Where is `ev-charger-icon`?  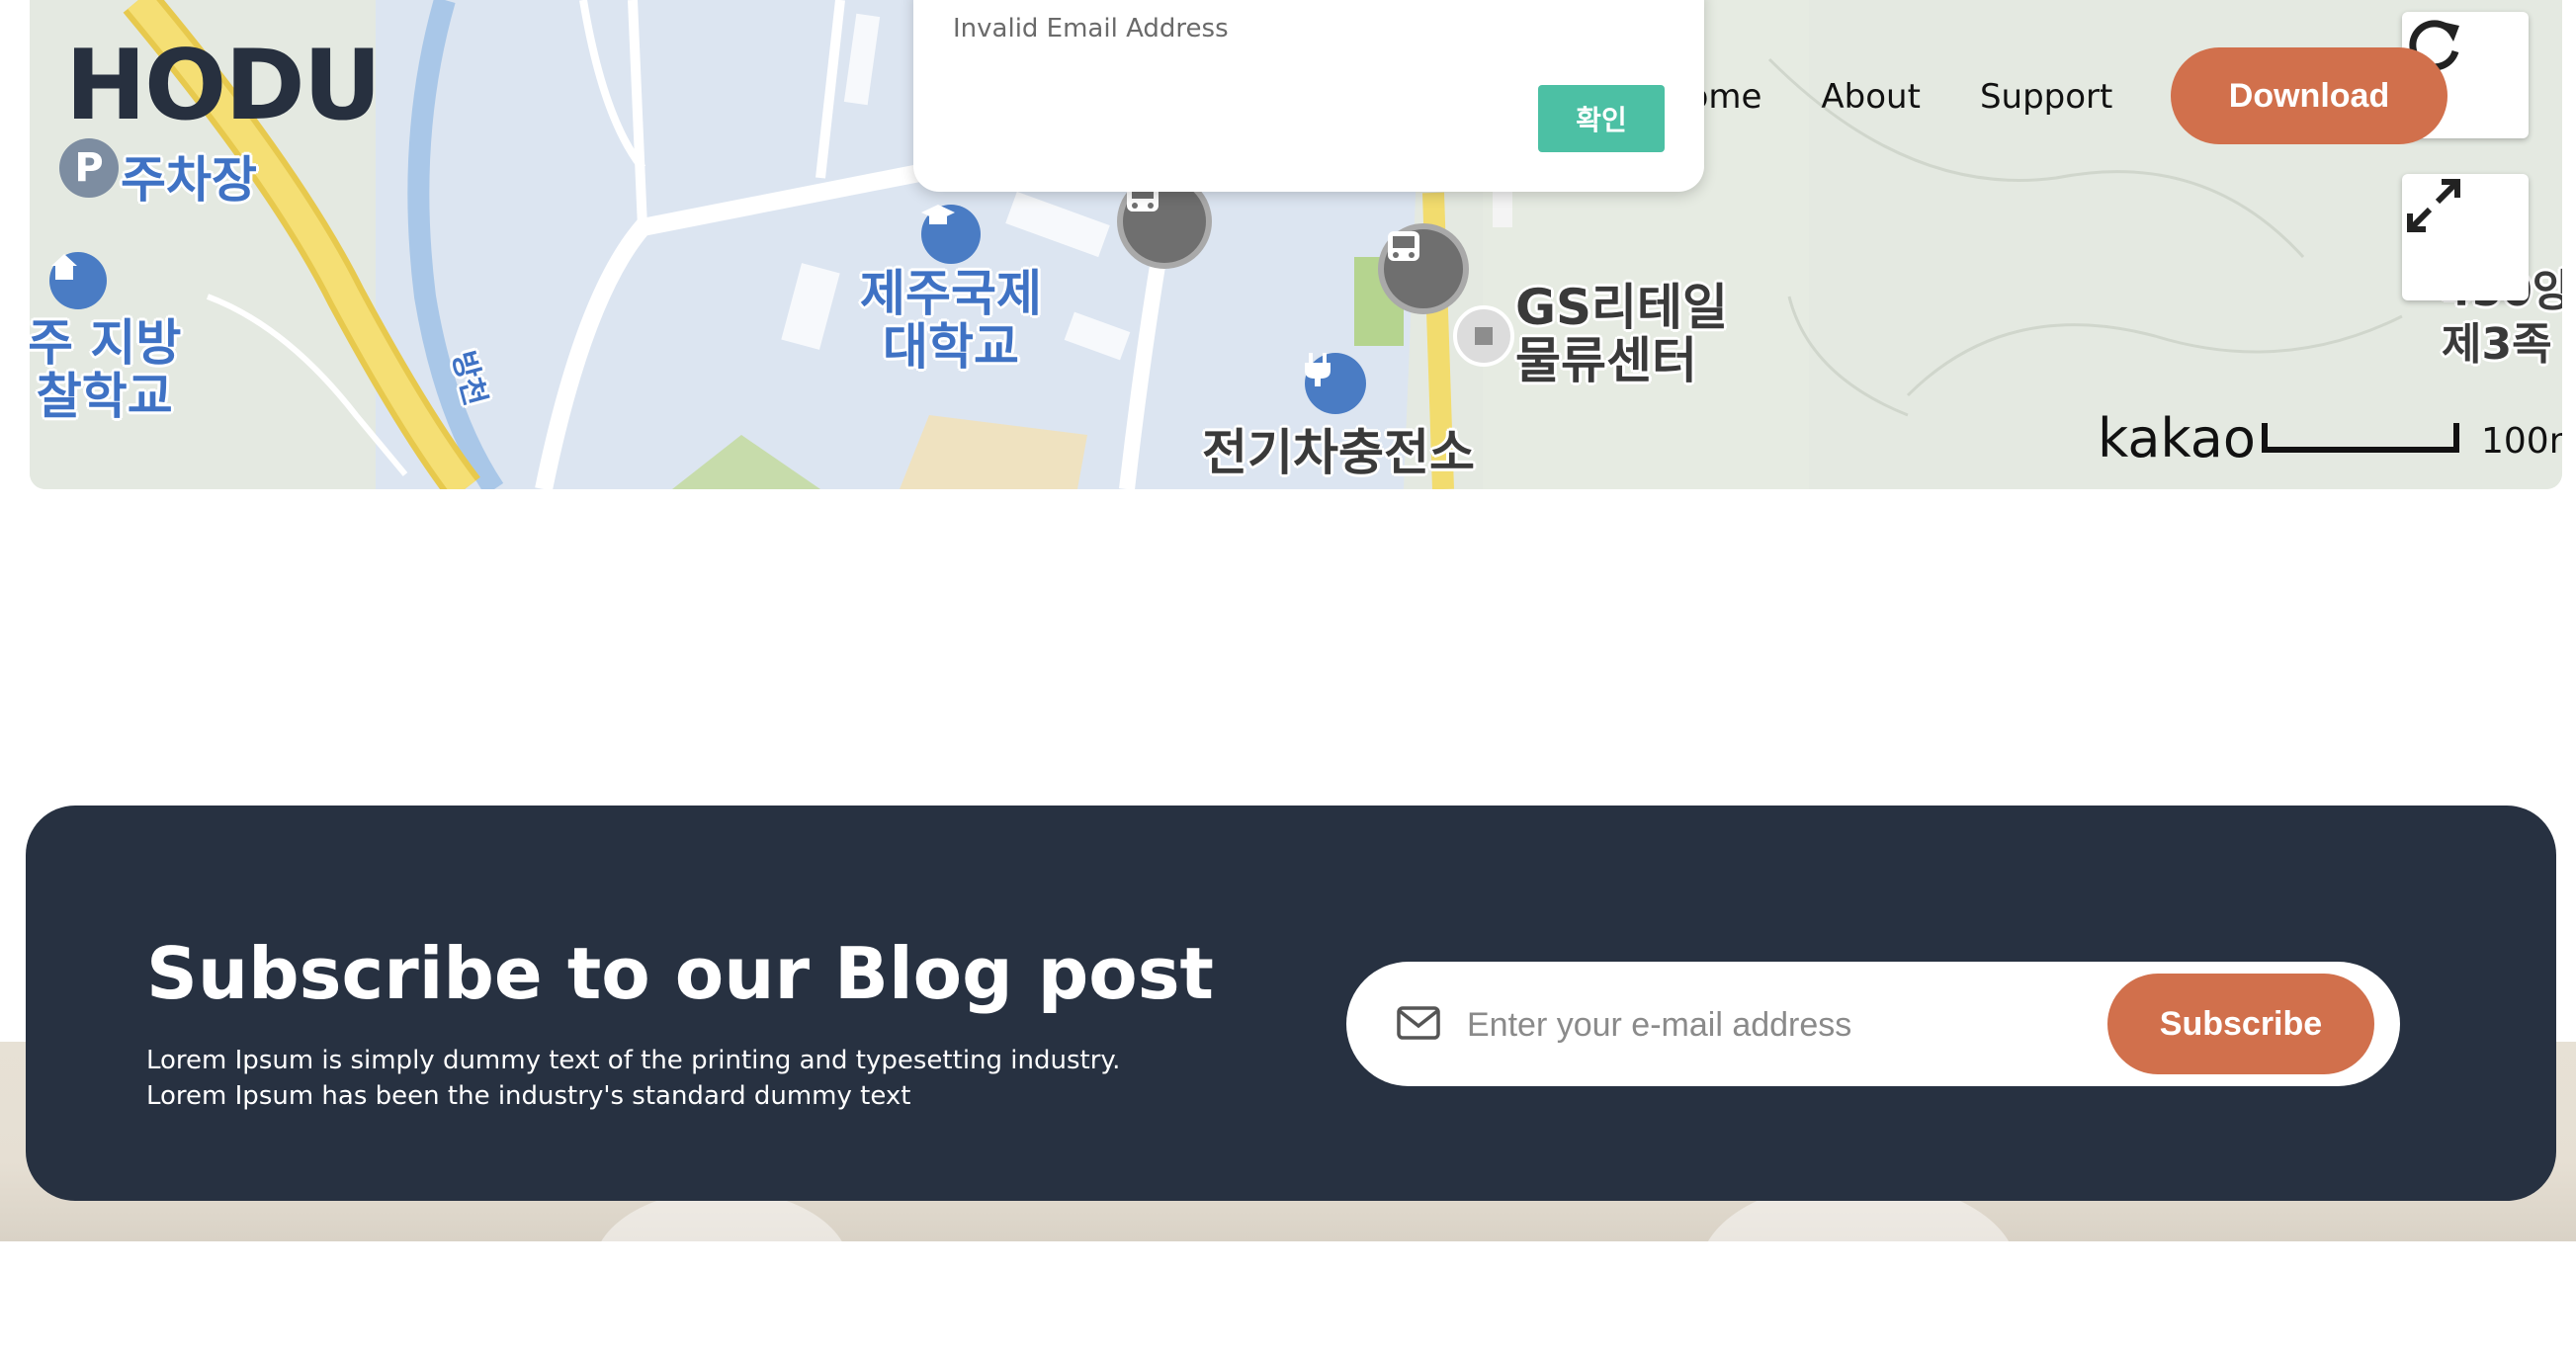
ev-charger-icon is located at coordinates (1335, 383).